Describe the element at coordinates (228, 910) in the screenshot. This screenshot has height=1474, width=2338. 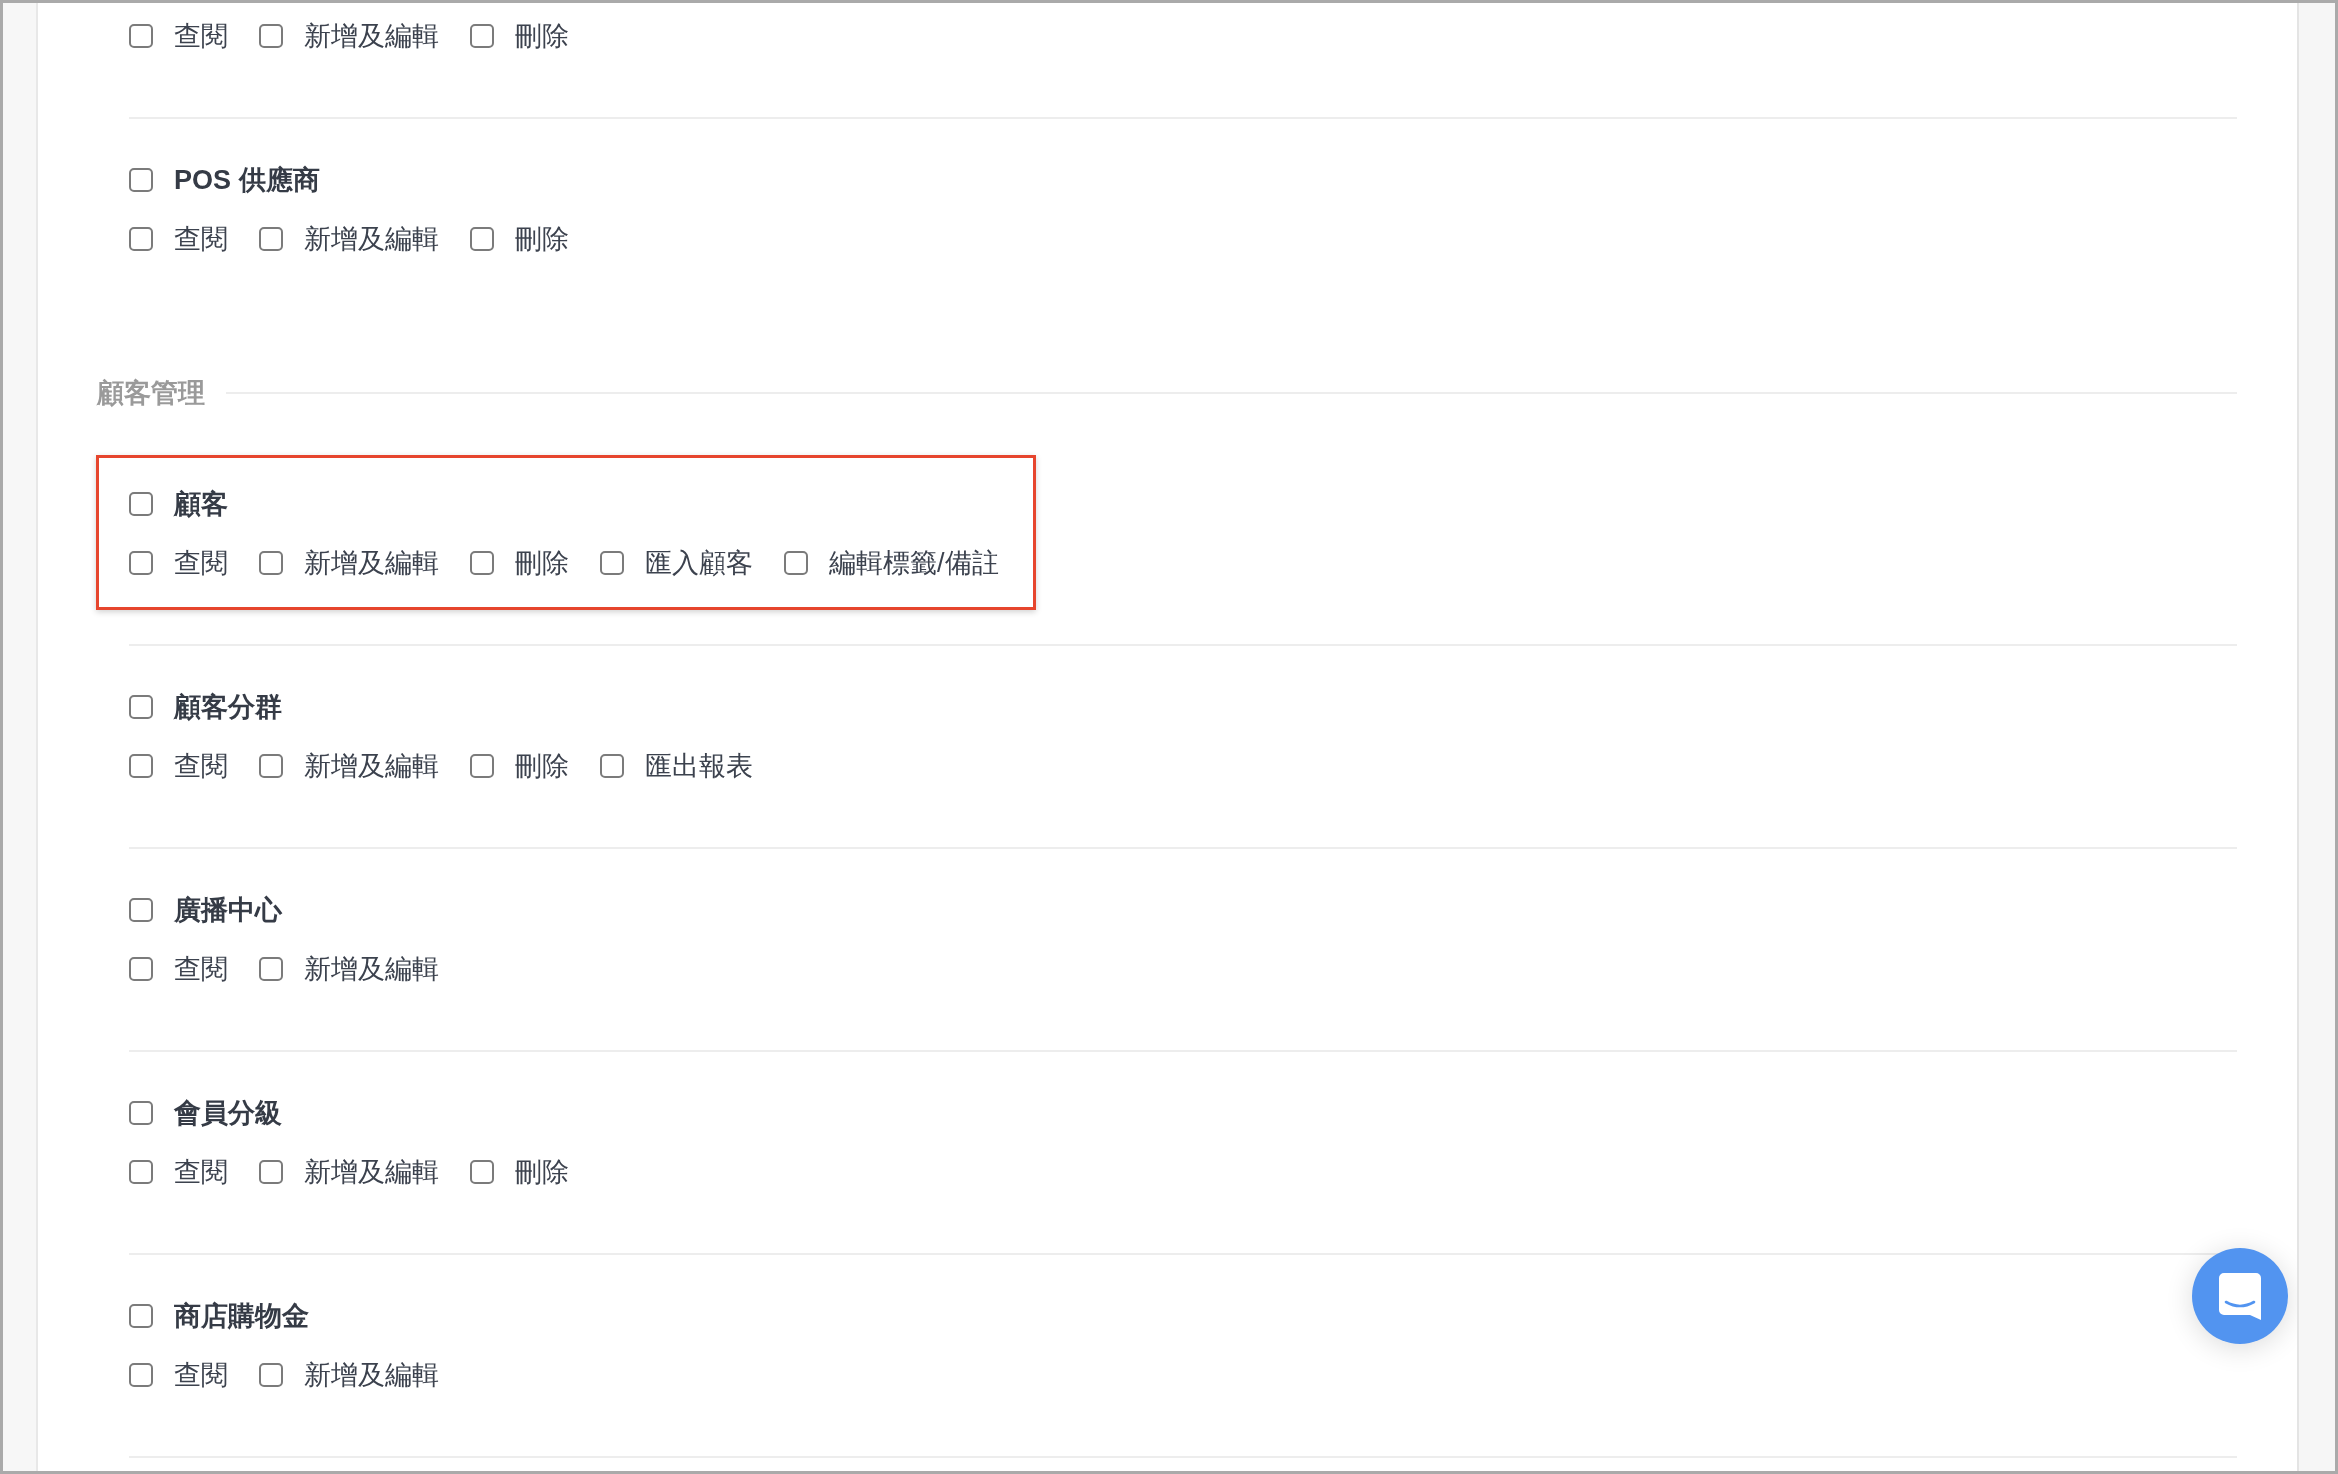
I see `module-title: 廣播中心` at that location.